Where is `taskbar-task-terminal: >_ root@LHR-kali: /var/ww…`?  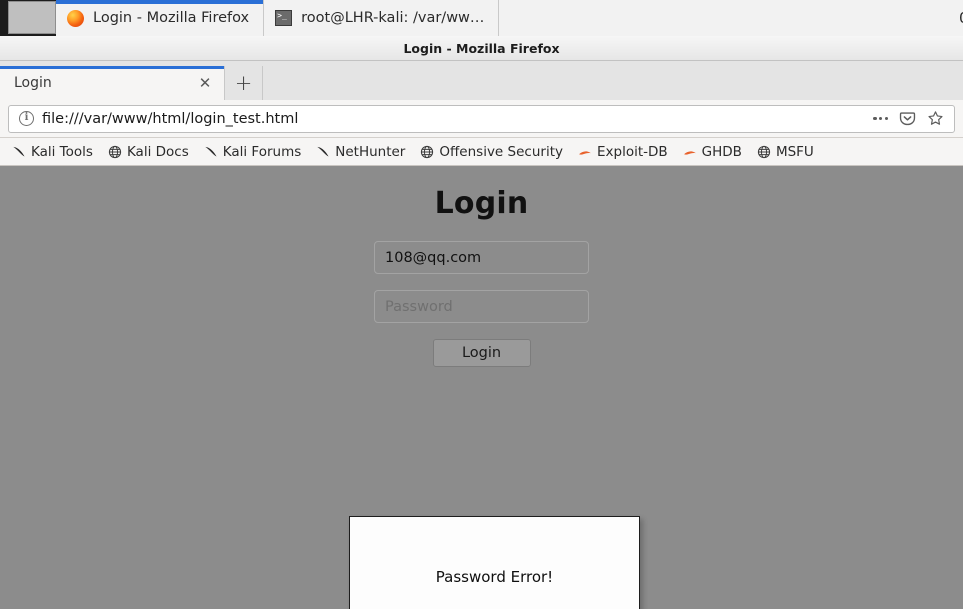 taskbar-task-terminal: >_ root@LHR-kali: /var/ww… is located at coordinates (382, 18).